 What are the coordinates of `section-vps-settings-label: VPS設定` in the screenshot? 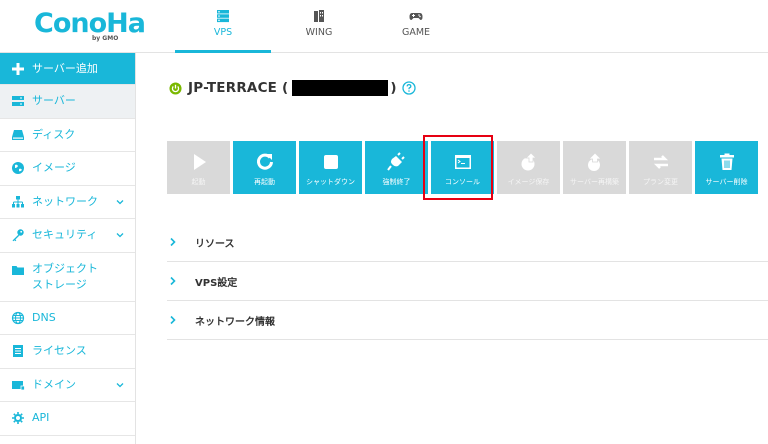 It's located at (216, 283).